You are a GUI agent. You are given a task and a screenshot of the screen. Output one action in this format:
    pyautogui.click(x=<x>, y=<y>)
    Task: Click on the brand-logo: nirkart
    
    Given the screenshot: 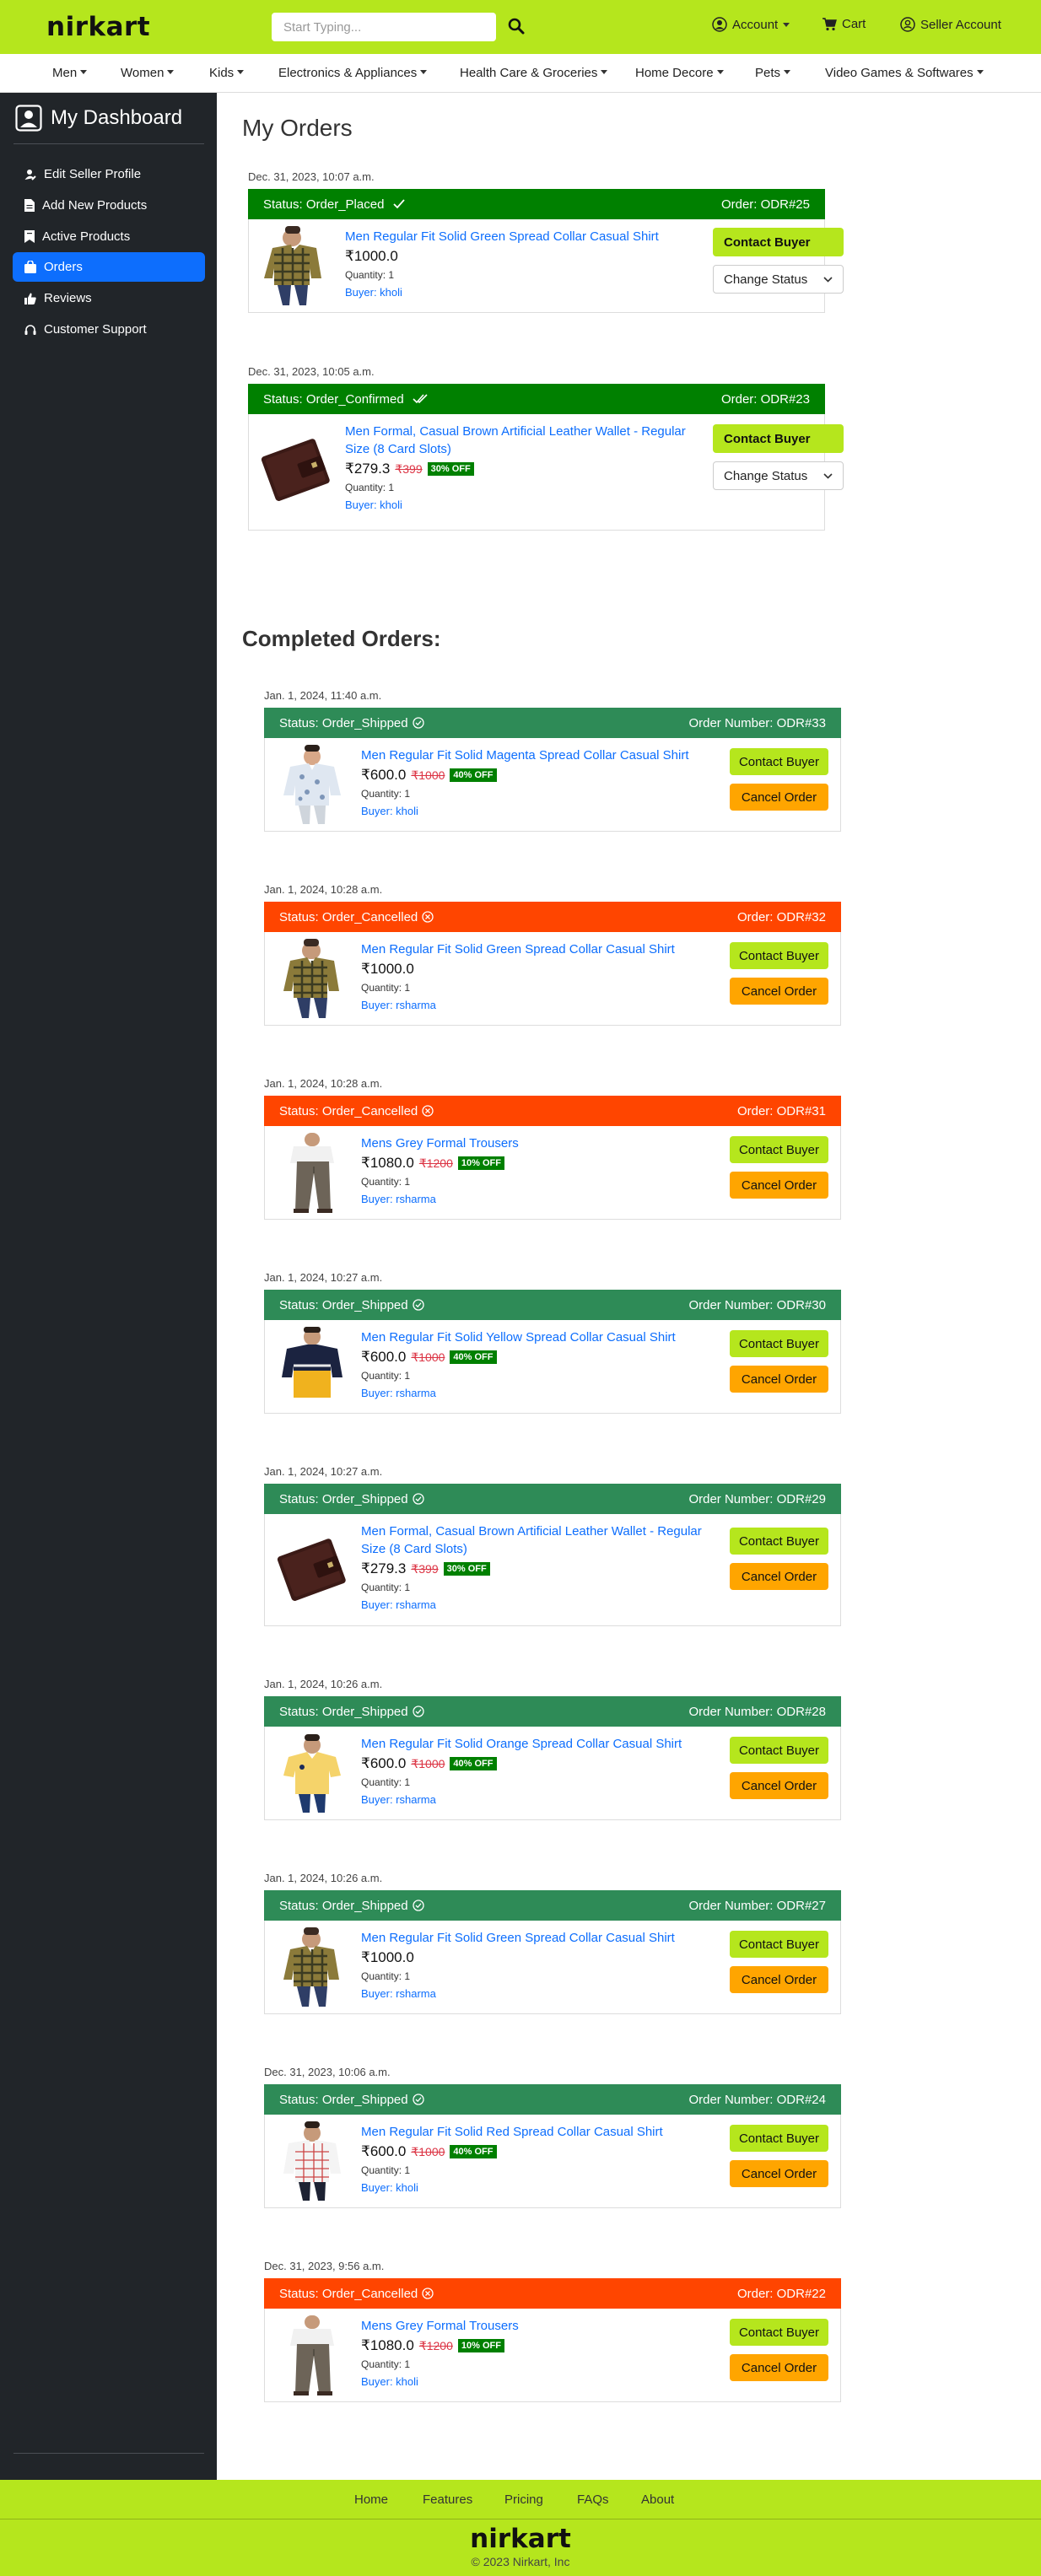 What is the action you would take?
    pyautogui.click(x=98, y=27)
    